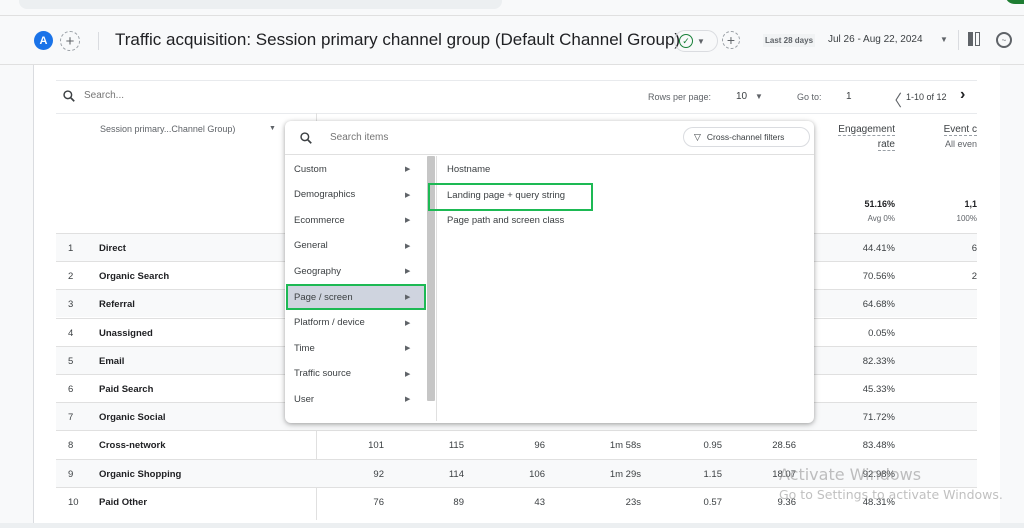 This screenshot has height=528, width=1024. Describe the element at coordinates (680, 97) in the screenshot. I see `rows-per-page-label: Rows per page:` at that location.